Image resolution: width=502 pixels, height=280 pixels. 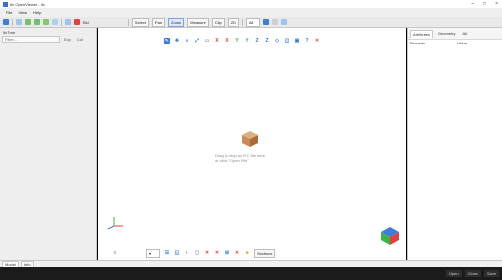 What do you see at coordinates (250, 139) in the screenshot?
I see `empty-model-cube-icon` at bounding box center [250, 139].